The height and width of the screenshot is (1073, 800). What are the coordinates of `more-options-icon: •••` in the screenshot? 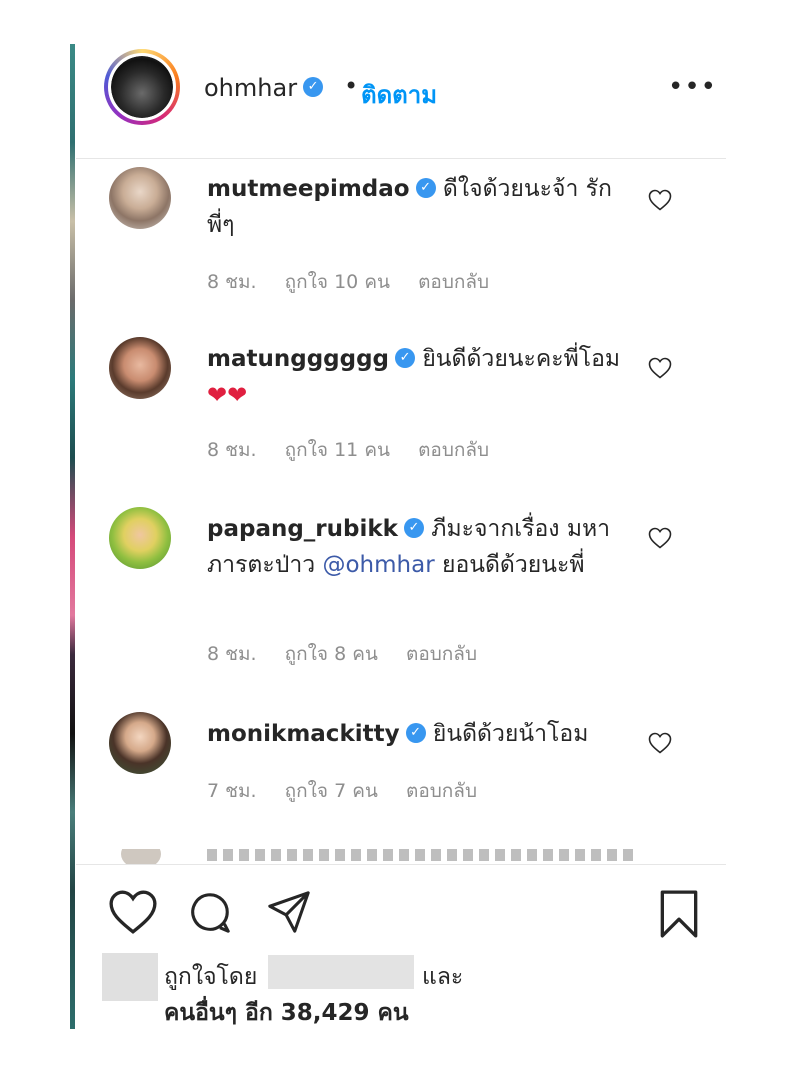 It's located at (692, 87).